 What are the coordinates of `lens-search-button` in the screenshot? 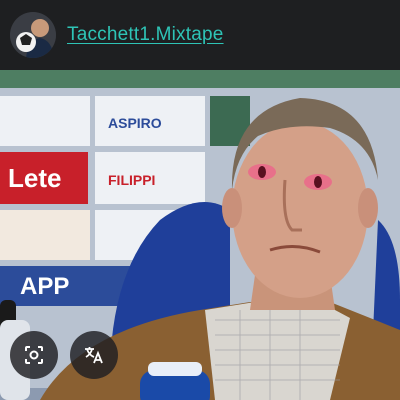 It's located at (34, 355).